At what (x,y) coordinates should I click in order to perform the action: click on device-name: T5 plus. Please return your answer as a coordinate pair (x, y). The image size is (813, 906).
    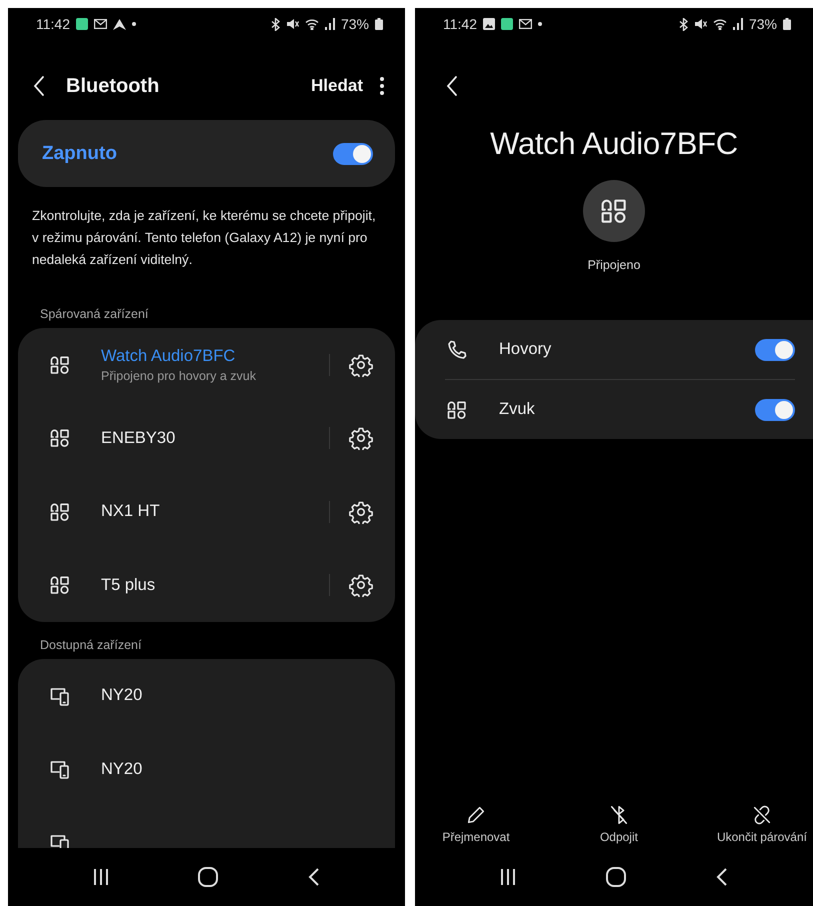
    Looking at the image, I should click on (128, 585).